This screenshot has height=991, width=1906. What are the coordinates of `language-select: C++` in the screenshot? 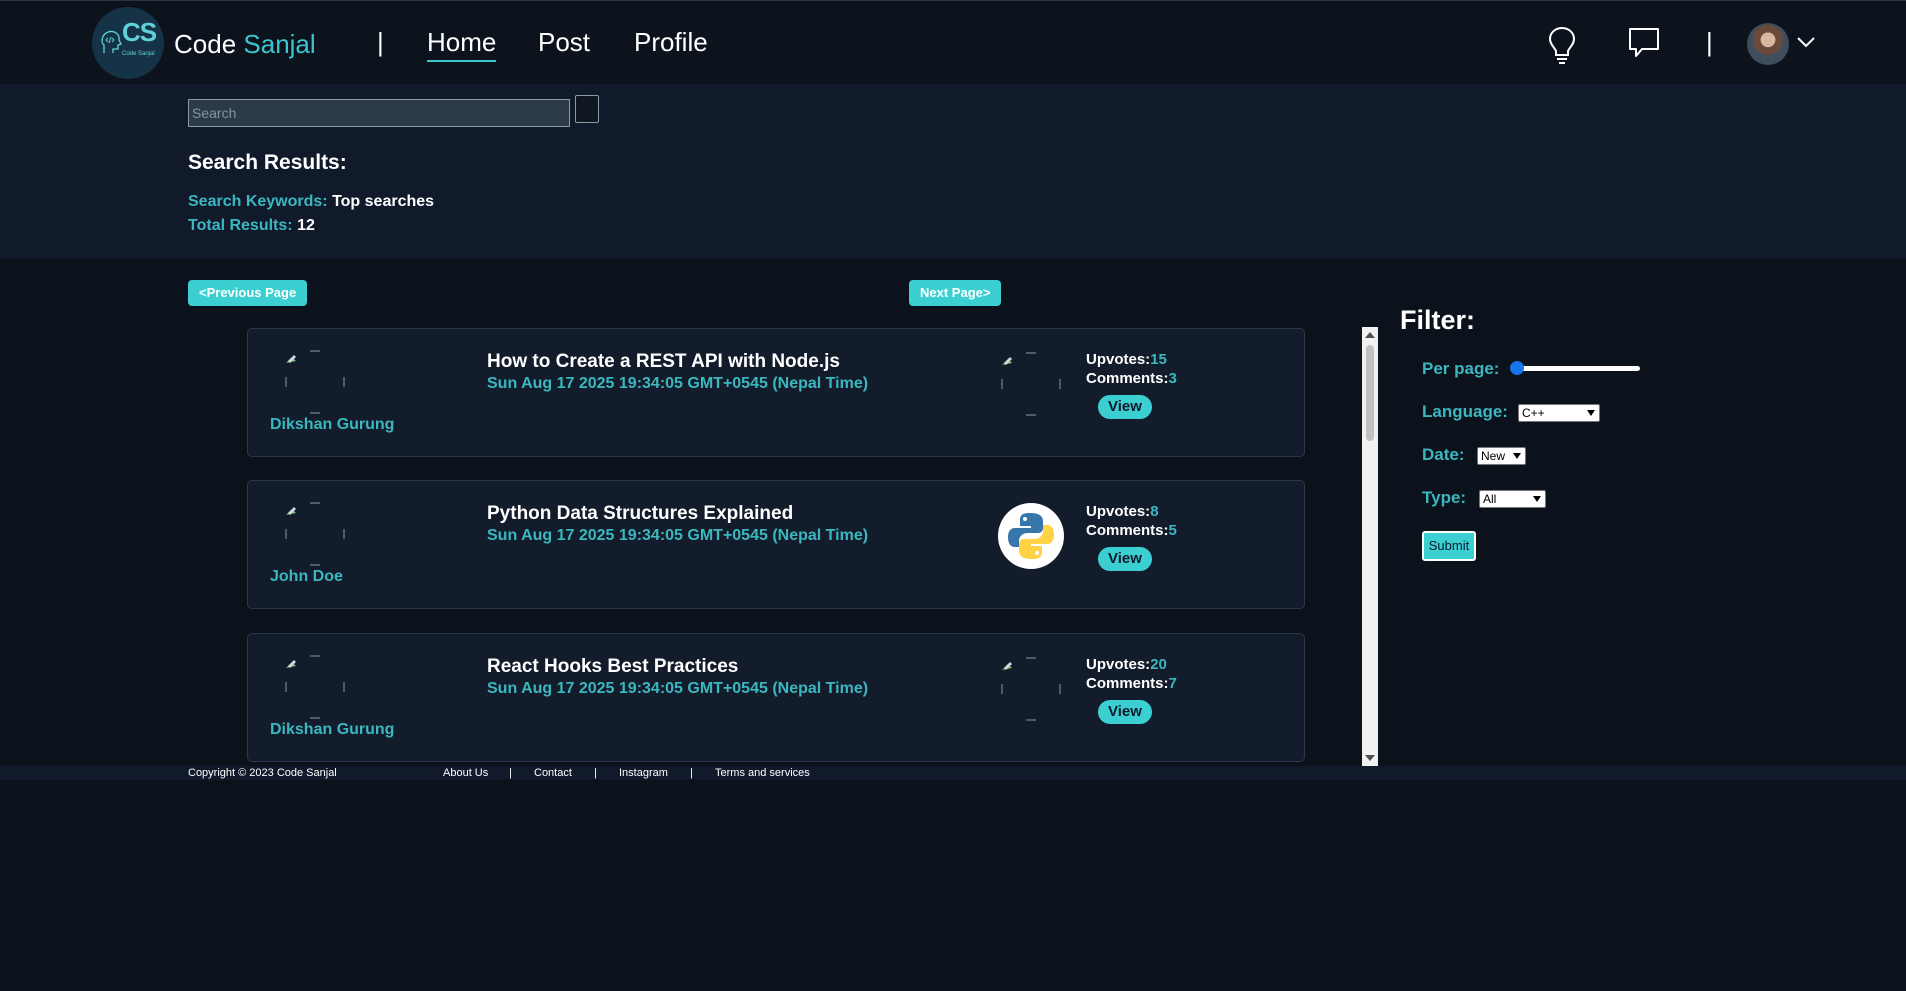 It's located at (1559, 413).